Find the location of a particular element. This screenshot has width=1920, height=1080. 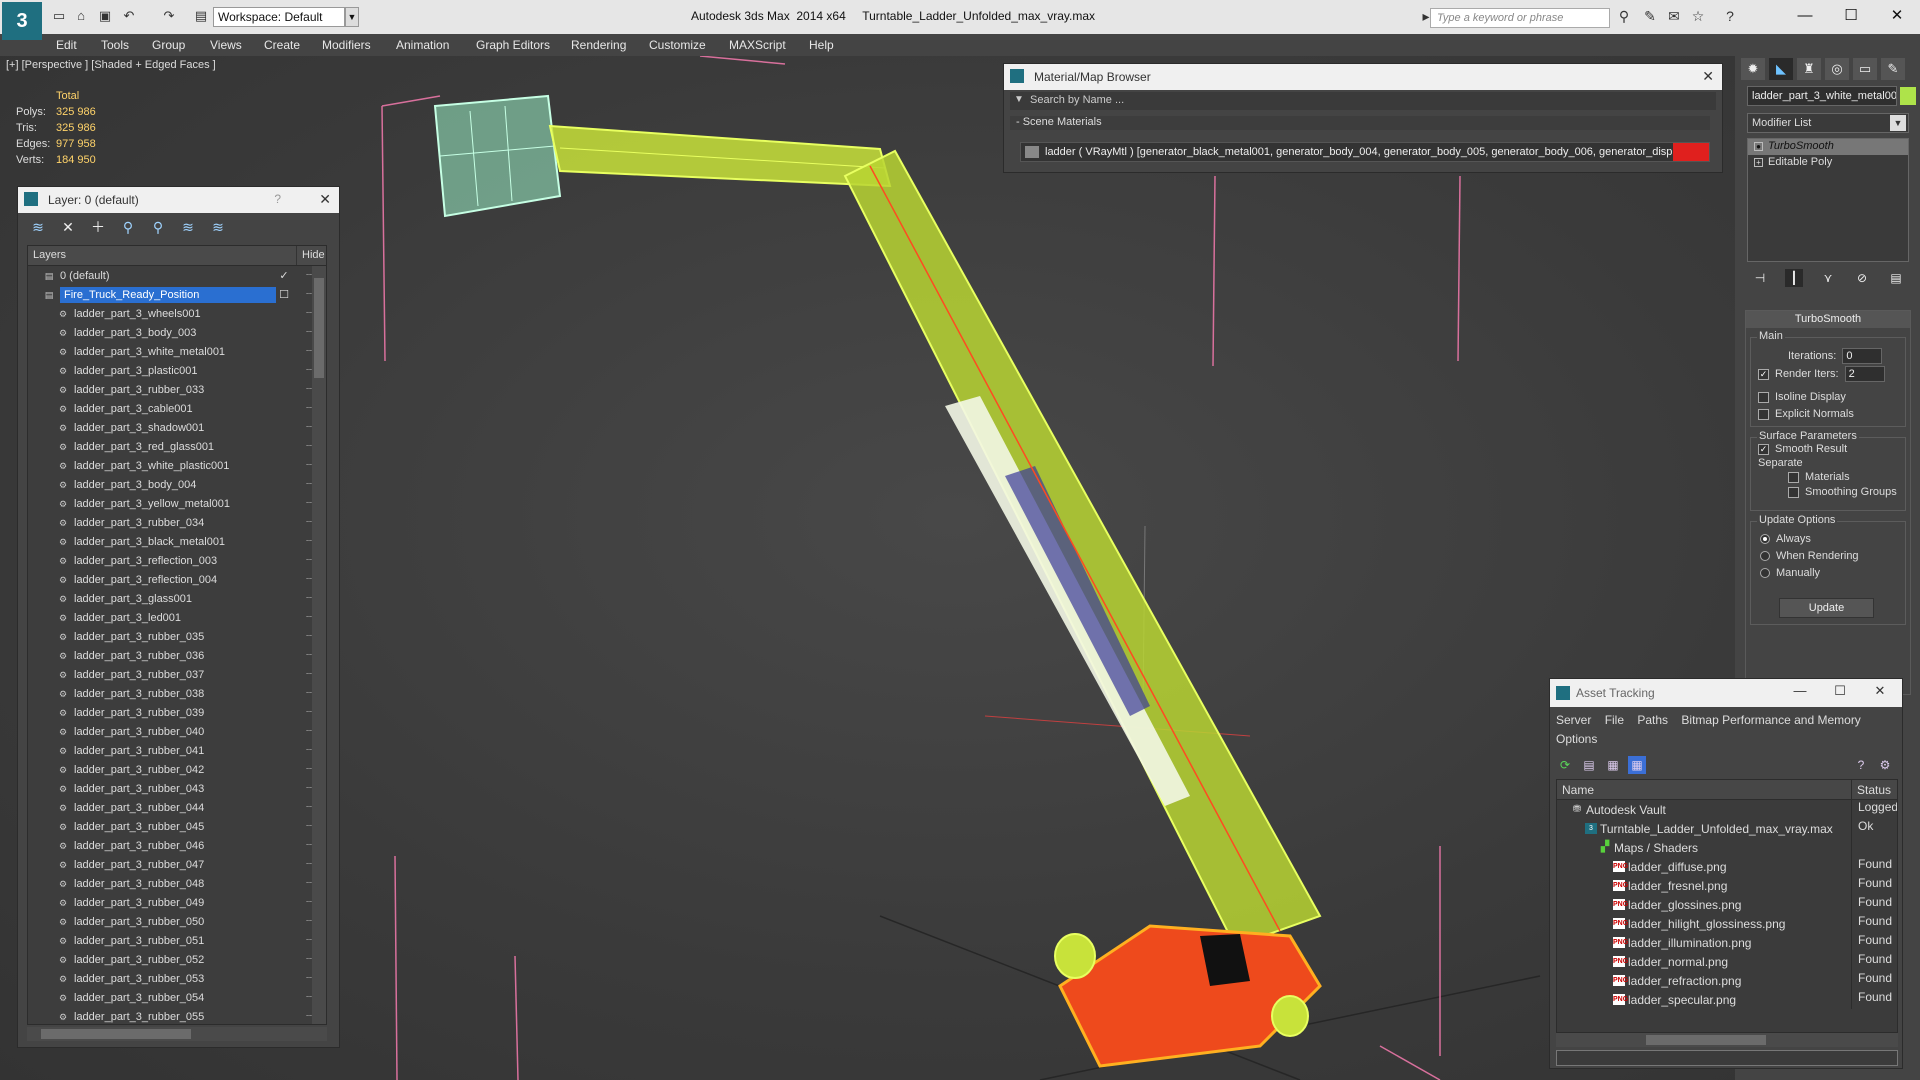

list-view-icon: ▤ is located at coordinates (1589, 765).